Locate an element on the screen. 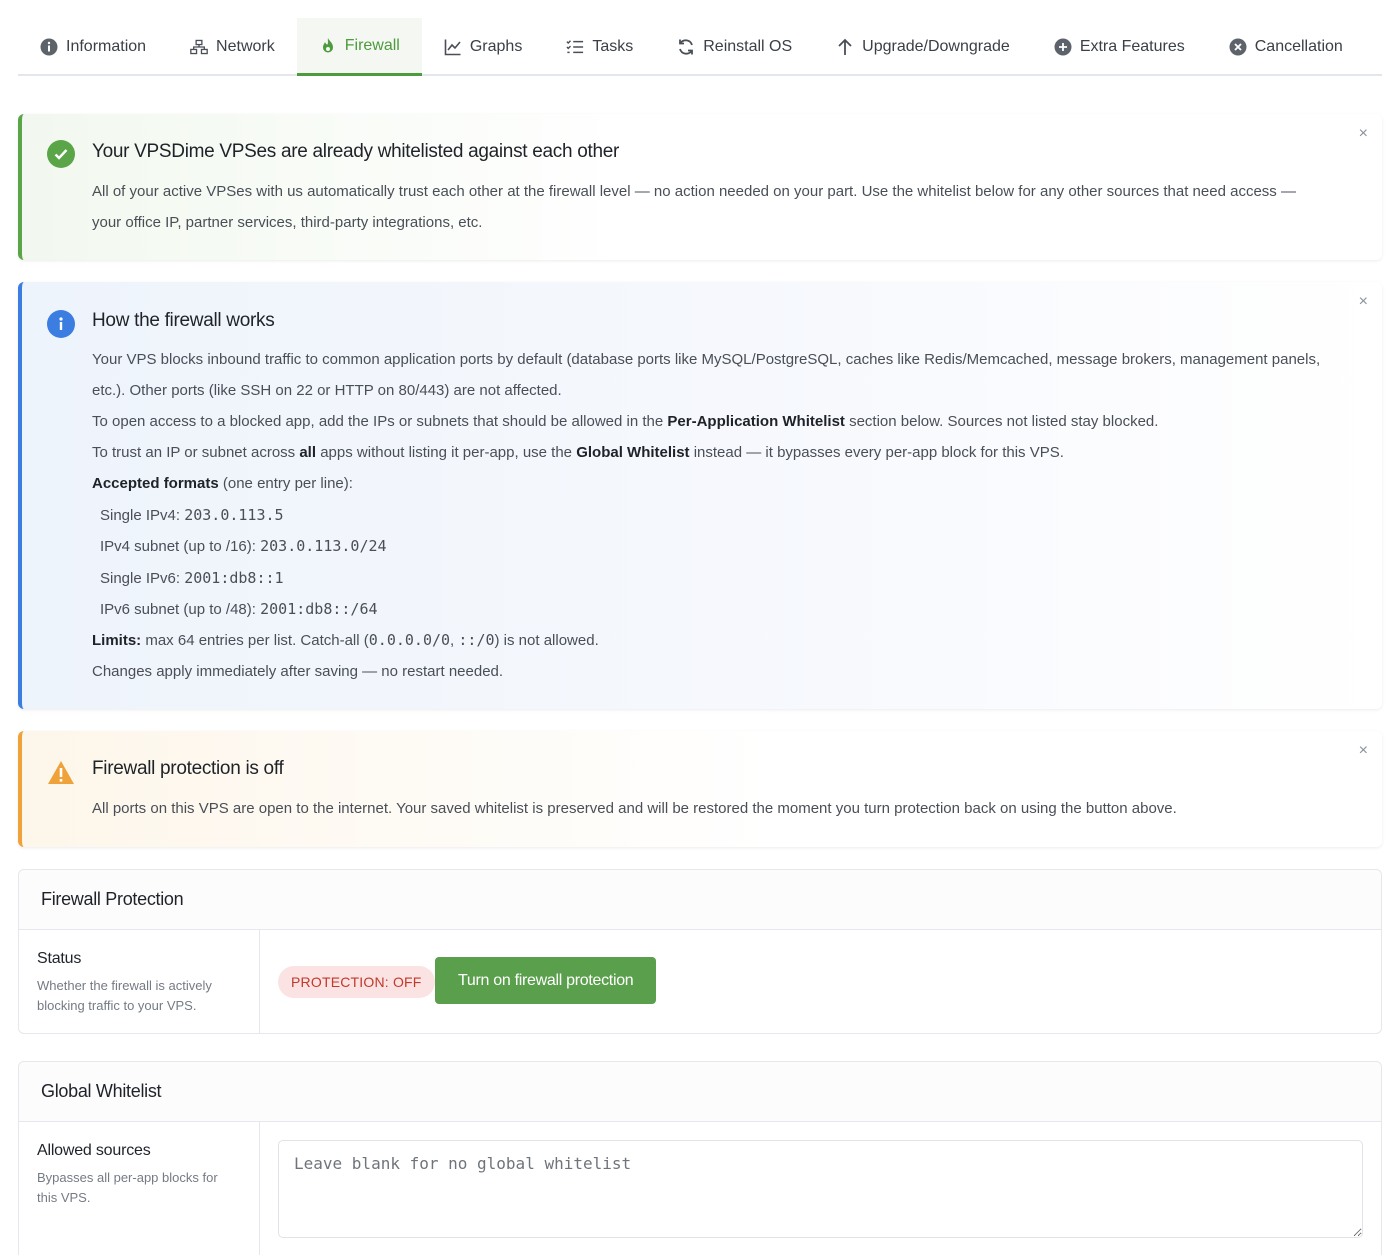  info-icon is located at coordinates (61, 324).